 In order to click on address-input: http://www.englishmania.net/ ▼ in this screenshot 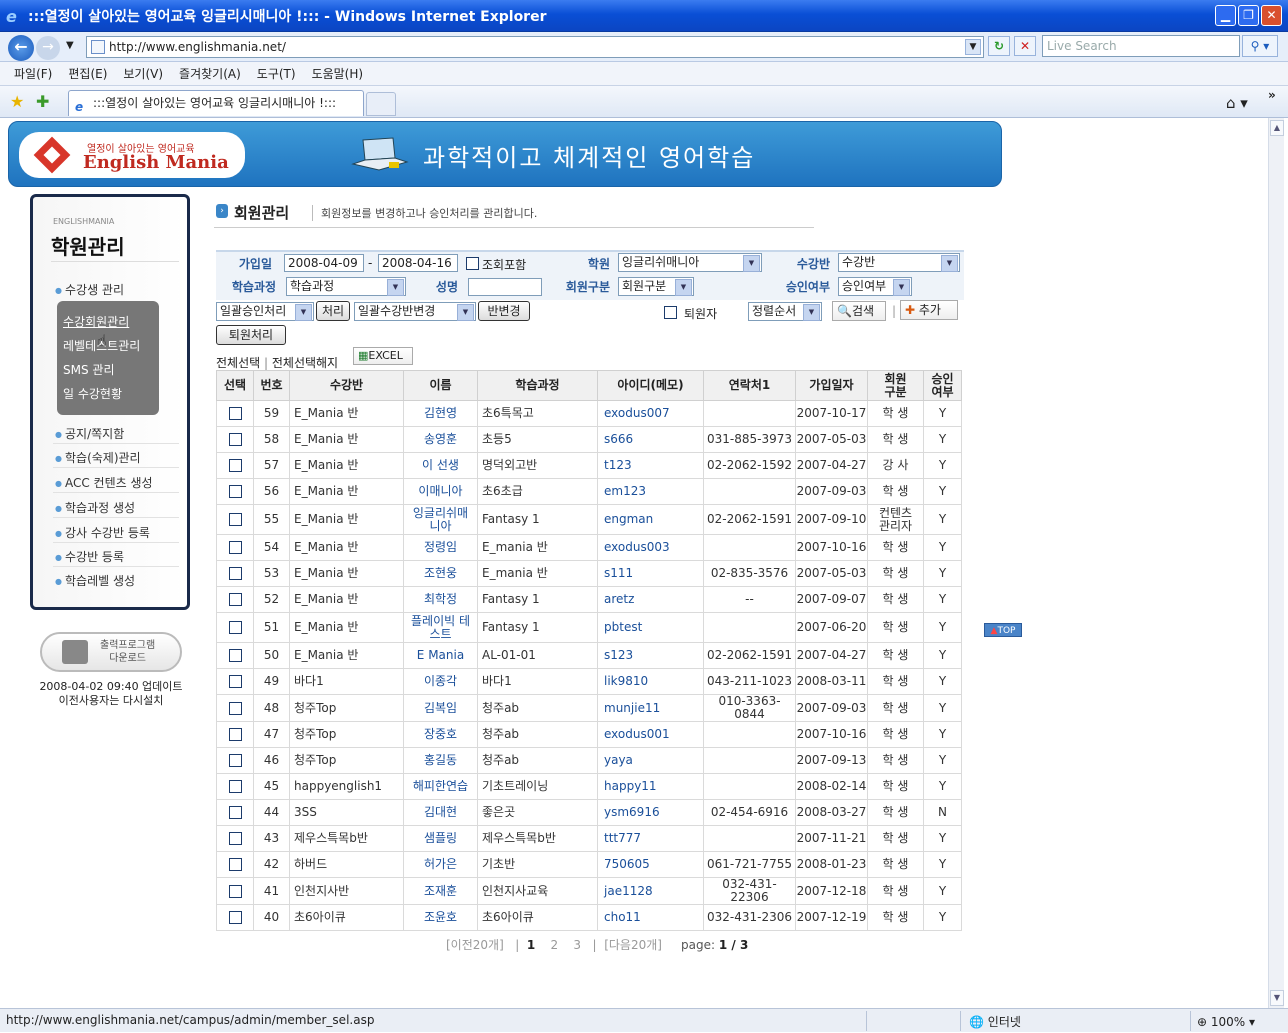, I will do `click(535, 47)`.